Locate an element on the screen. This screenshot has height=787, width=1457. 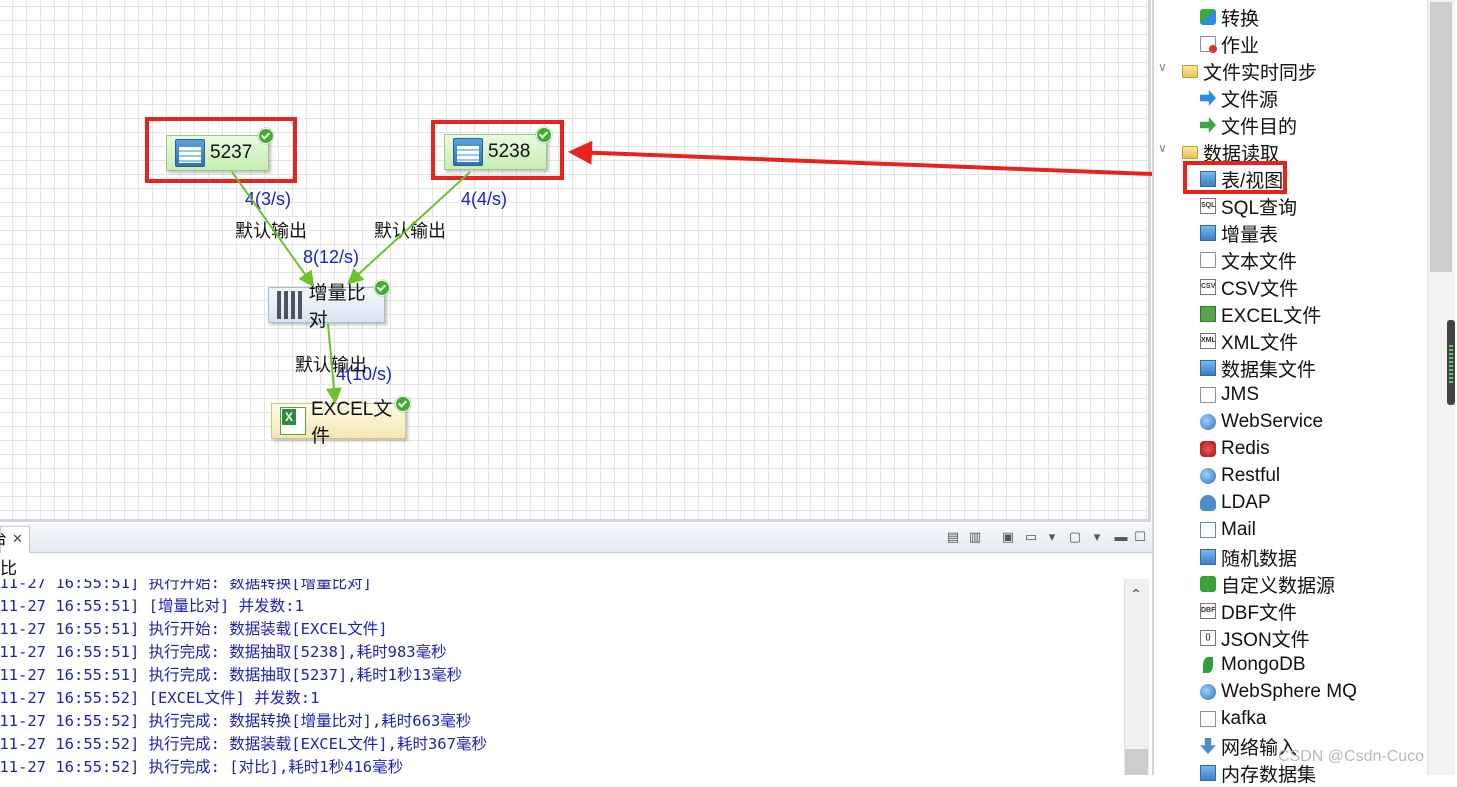
console-tab-label: 台 is located at coordinates (3, 540).